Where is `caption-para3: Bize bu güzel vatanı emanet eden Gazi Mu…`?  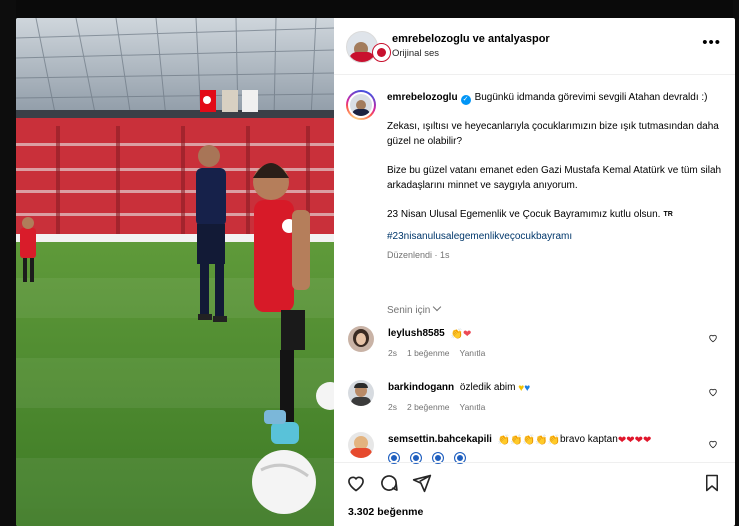
caption-para3: Bize bu güzel vatanı emanet eden Gazi Mu… is located at coordinates (554, 178).